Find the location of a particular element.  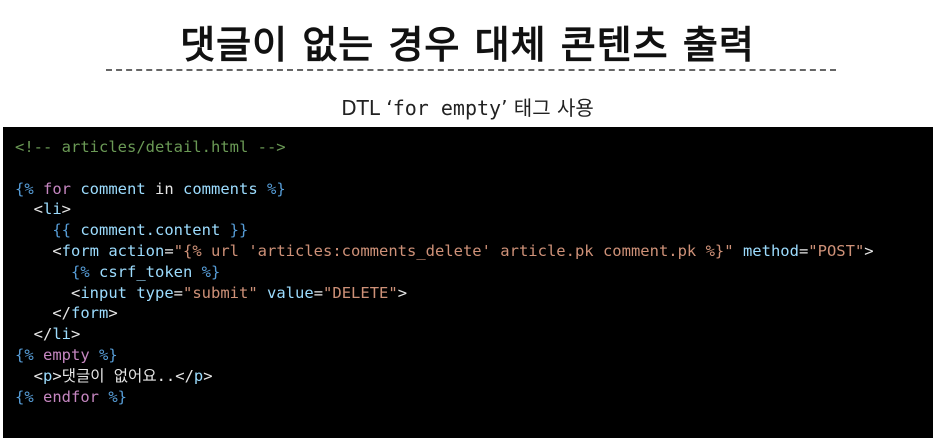

dashed-divider is located at coordinates (471, 70).